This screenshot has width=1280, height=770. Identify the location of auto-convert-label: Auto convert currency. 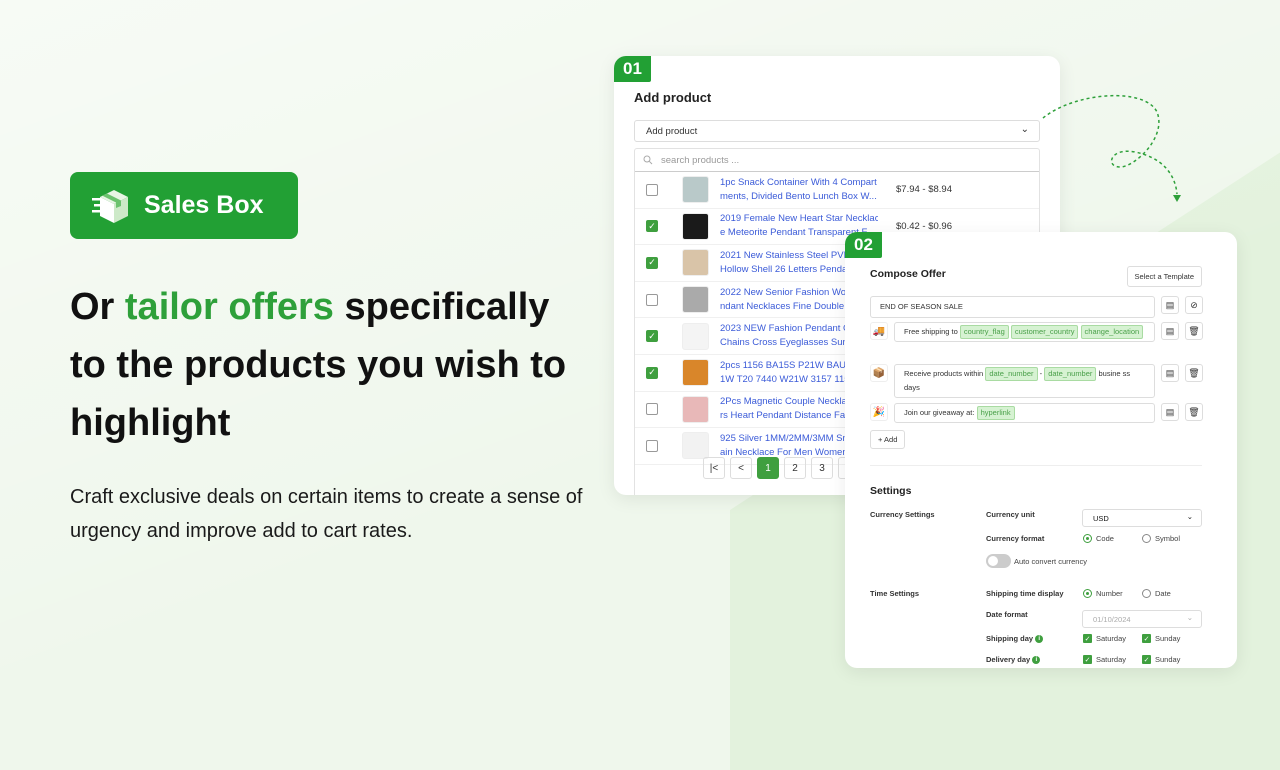
(1050, 561).